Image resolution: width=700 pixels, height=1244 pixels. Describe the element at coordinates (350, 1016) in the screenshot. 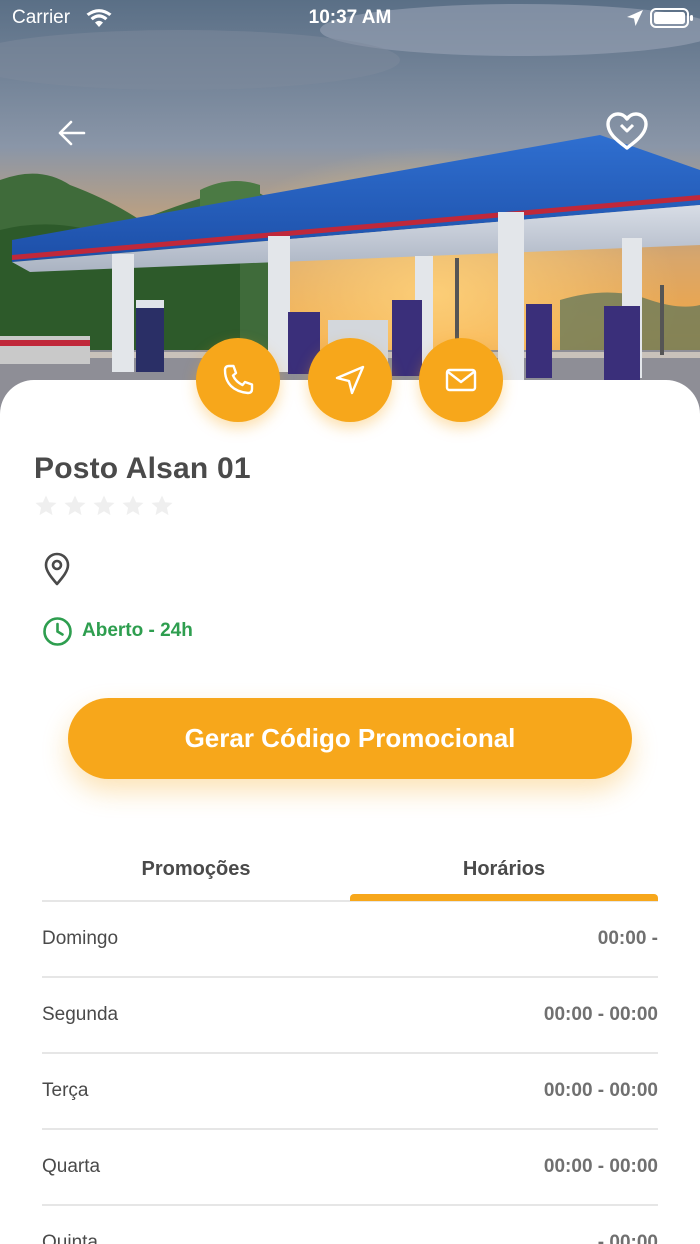

I see `hours-row-segunda: Segunda 00:00 - 00:00` at that location.